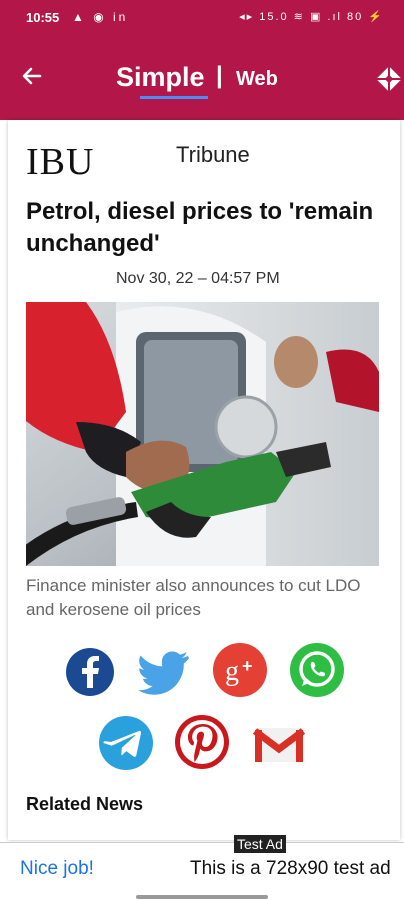 The height and width of the screenshot is (900, 404). What do you see at coordinates (232, 671) in the screenshot?
I see `svg-text: g` at bounding box center [232, 671].